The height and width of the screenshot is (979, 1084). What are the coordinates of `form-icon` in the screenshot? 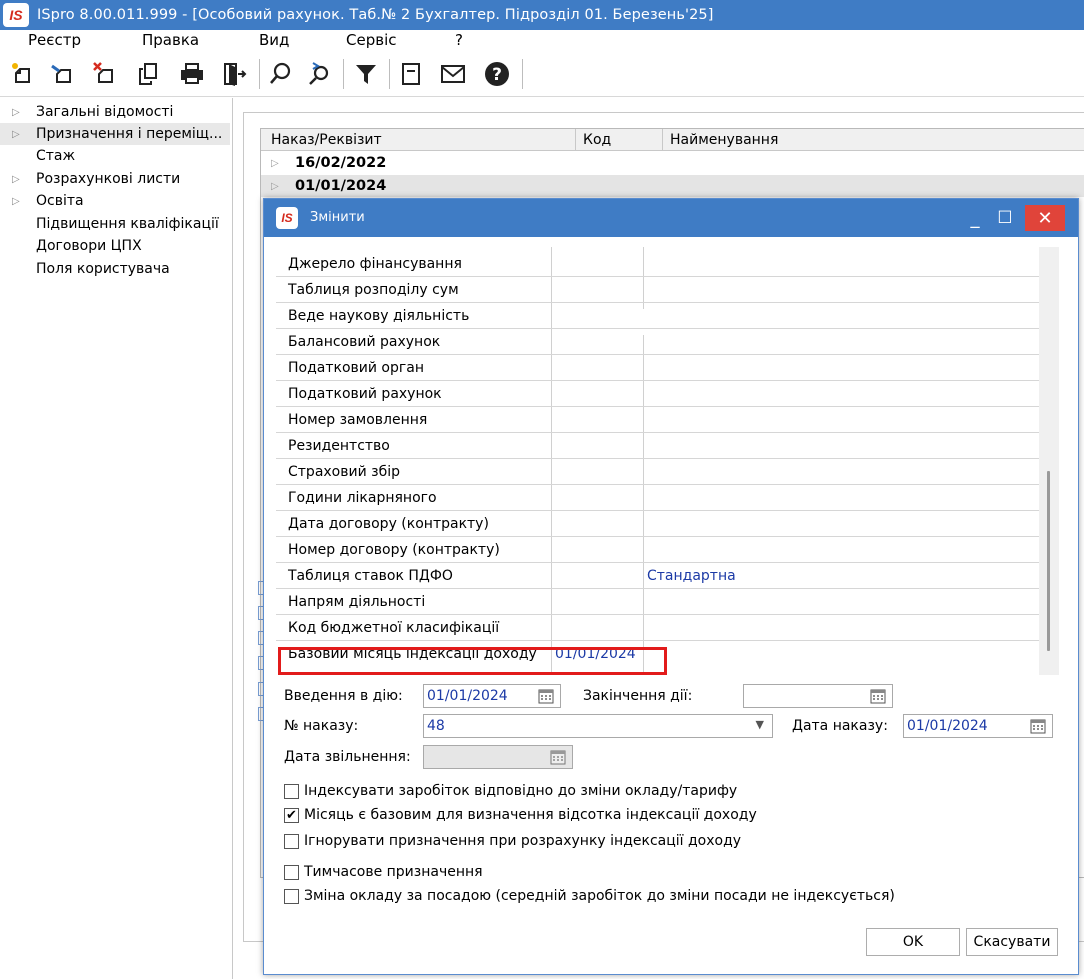 It's located at (411, 74).